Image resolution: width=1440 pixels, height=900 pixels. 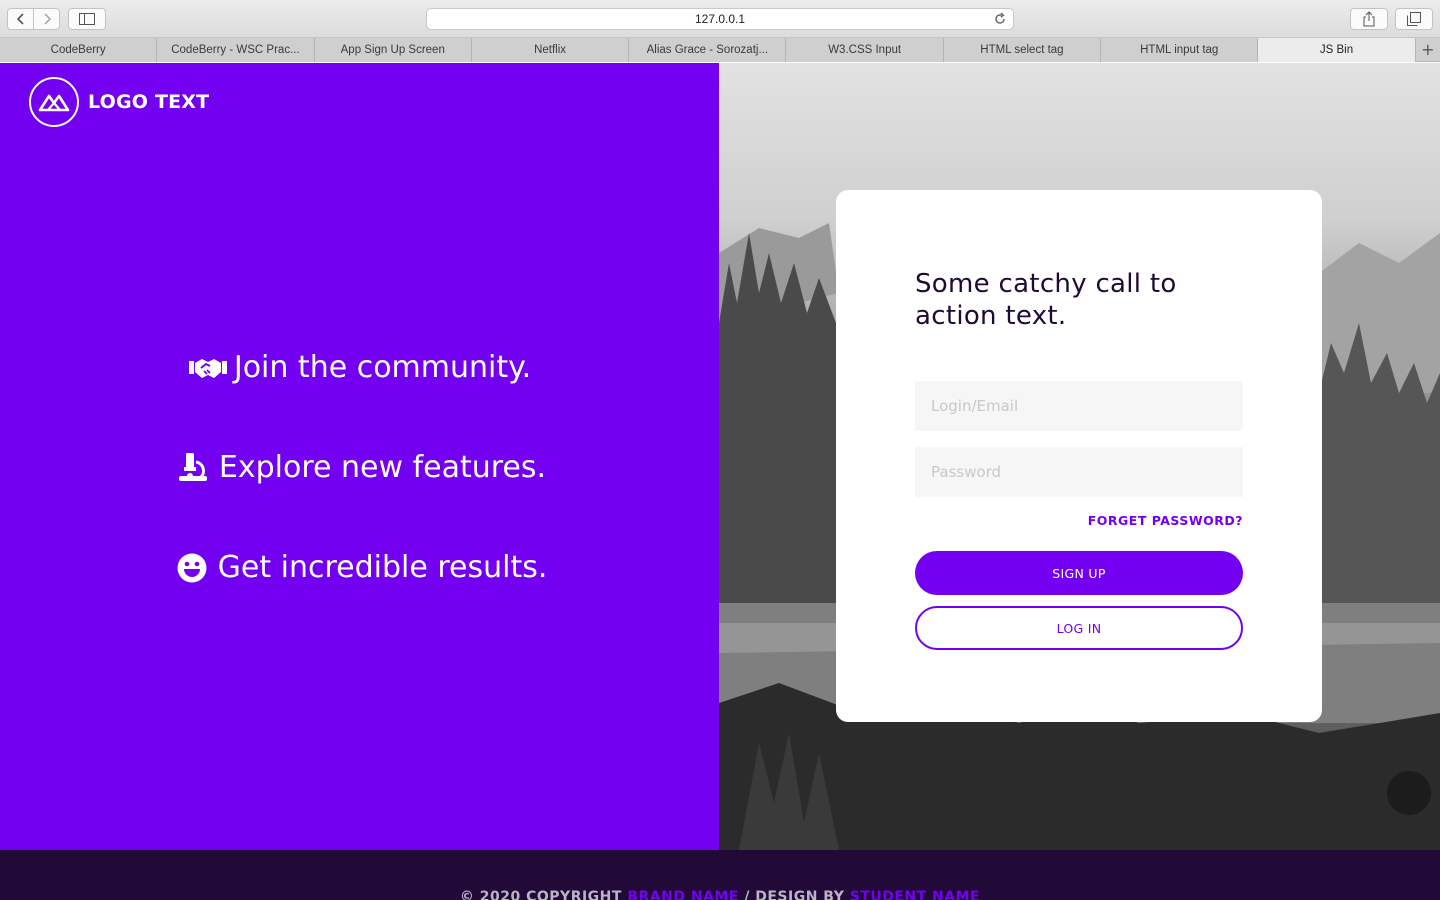 I want to click on url-text: 127.0.0.1, so click(x=720, y=19).